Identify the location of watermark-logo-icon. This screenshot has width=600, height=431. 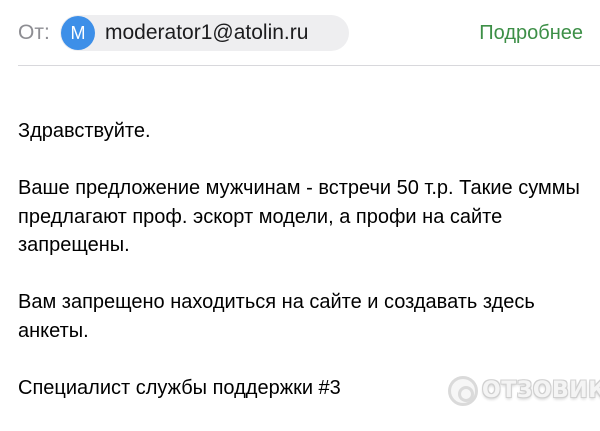
(463, 391).